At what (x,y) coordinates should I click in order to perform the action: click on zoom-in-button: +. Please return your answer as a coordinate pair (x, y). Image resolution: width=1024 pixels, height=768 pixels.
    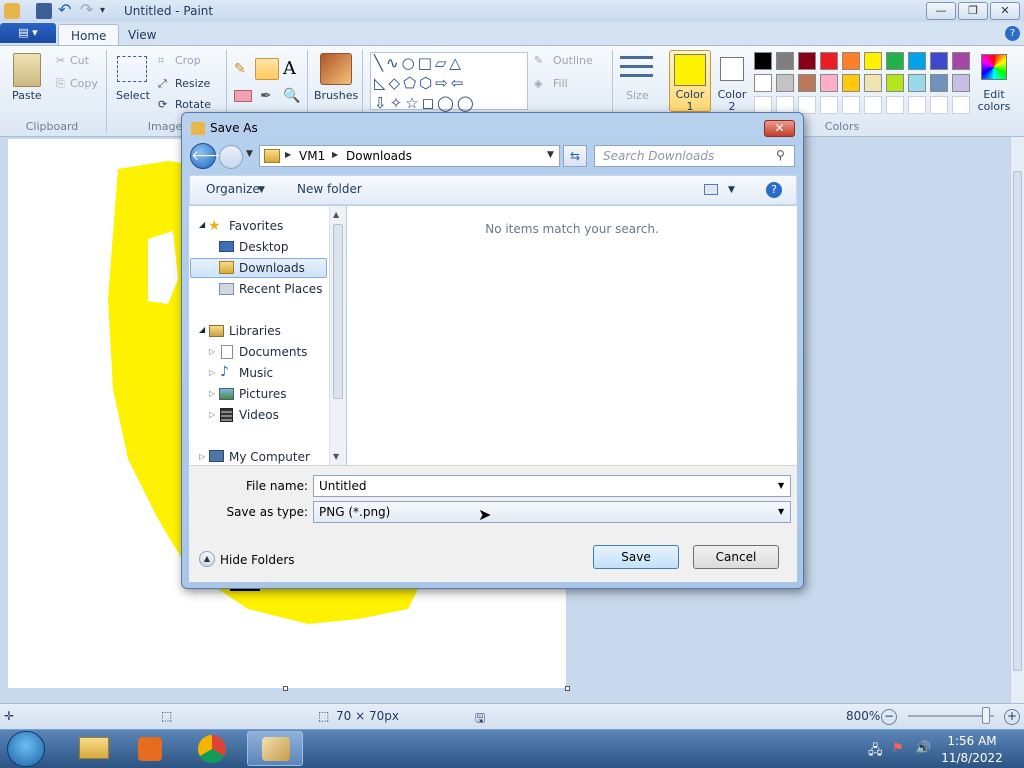
    Looking at the image, I should click on (1012, 717).